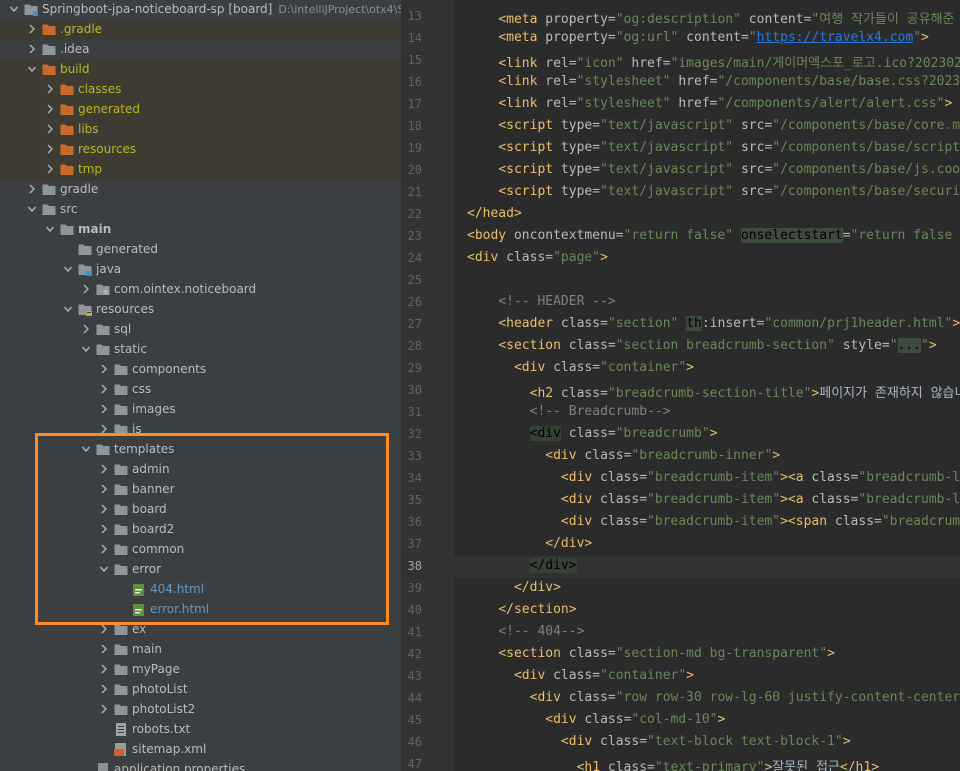 The height and width of the screenshot is (771, 960). What do you see at coordinates (200, 290) in the screenshot?
I see `tree-item: com.ointex.noticeboard` at bounding box center [200, 290].